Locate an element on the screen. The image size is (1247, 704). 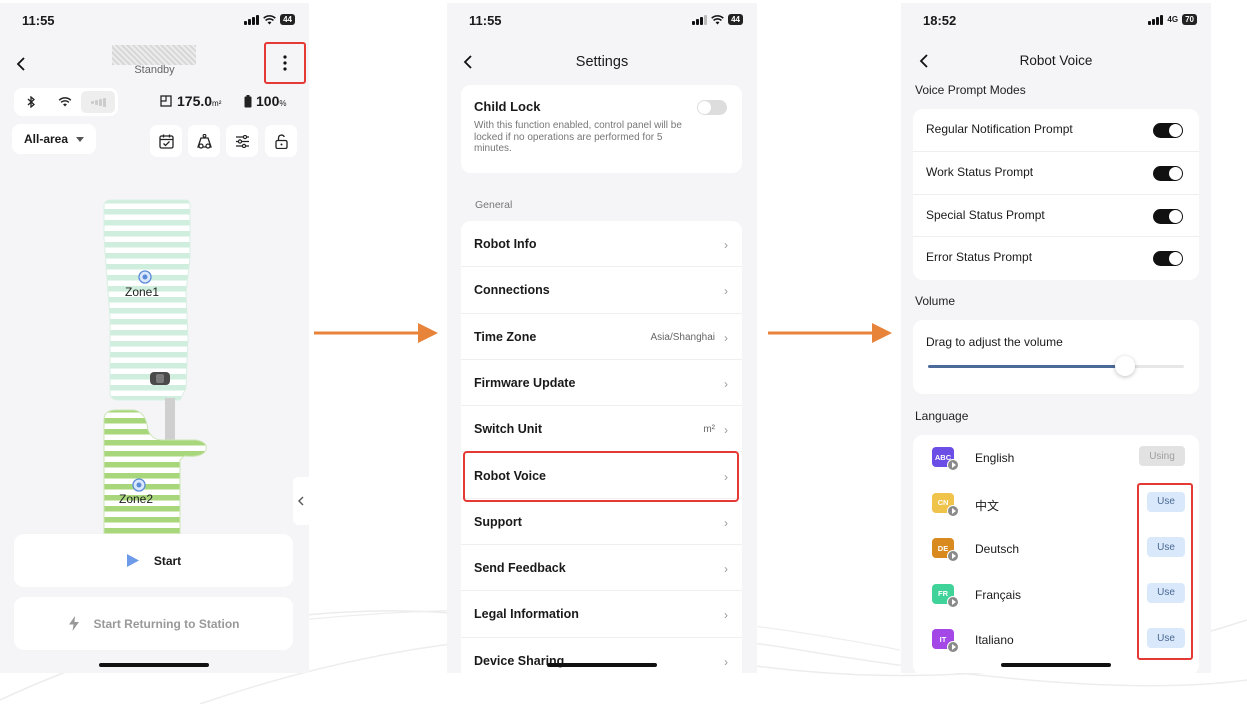
battery-value: 100 is located at coordinates (268, 101).